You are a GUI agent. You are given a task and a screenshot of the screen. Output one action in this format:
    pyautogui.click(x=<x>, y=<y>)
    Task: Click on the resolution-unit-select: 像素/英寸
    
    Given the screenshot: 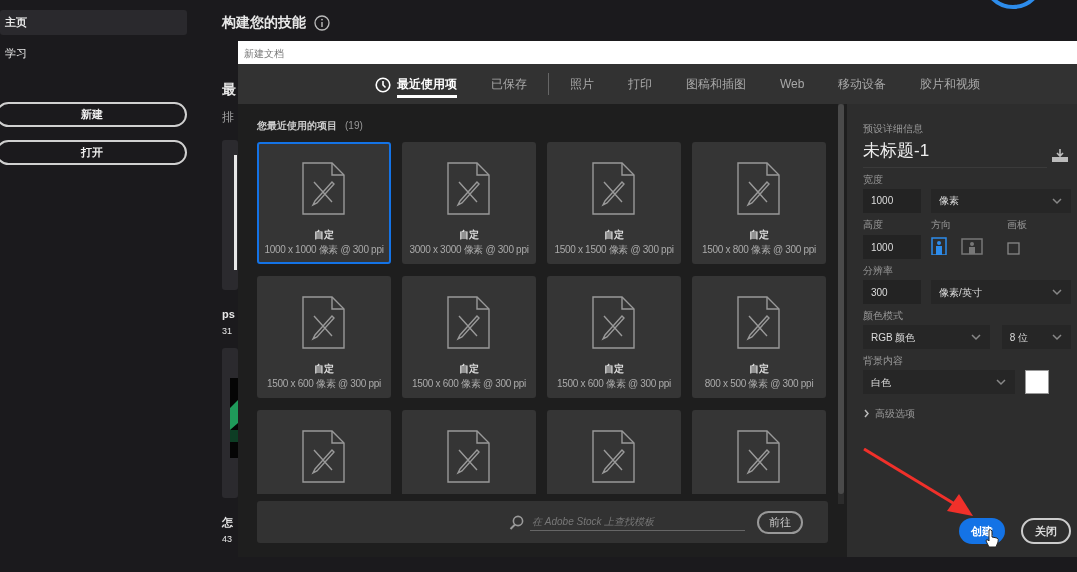 What is the action you would take?
    pyautogui.click(x=1001, y=292)
    